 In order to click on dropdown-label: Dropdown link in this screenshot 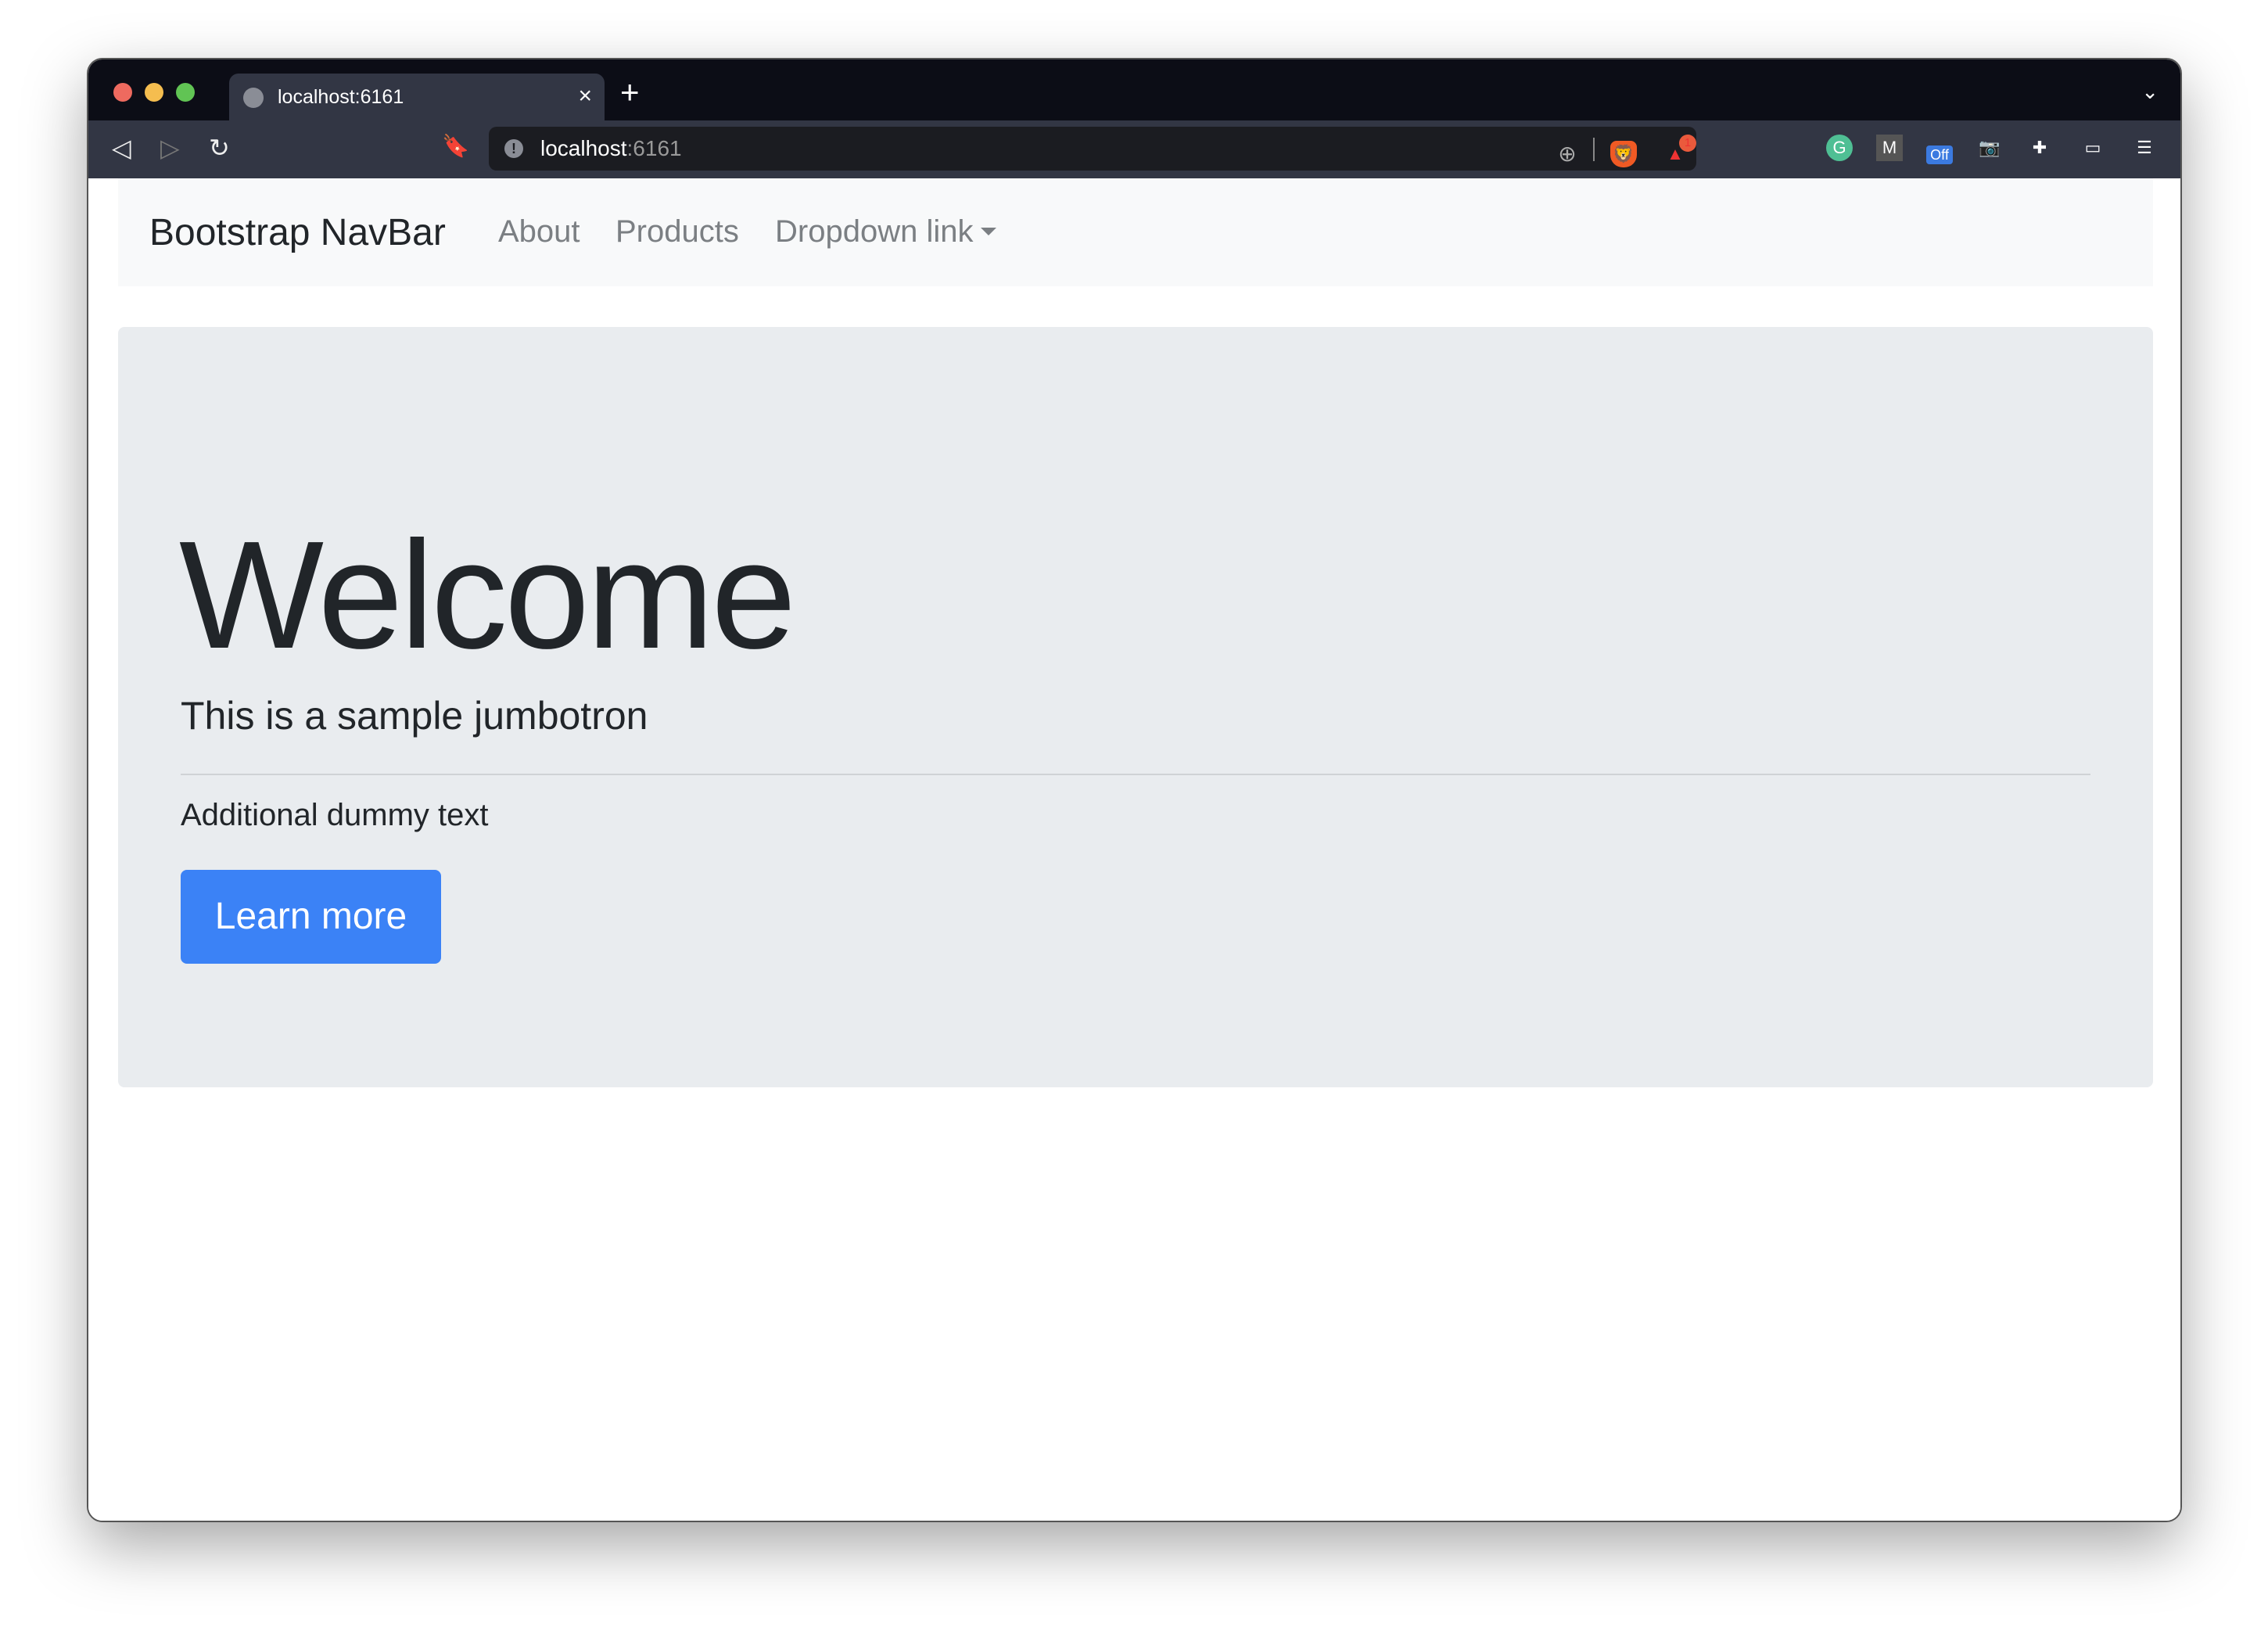, I will do `click(874, 231)`.